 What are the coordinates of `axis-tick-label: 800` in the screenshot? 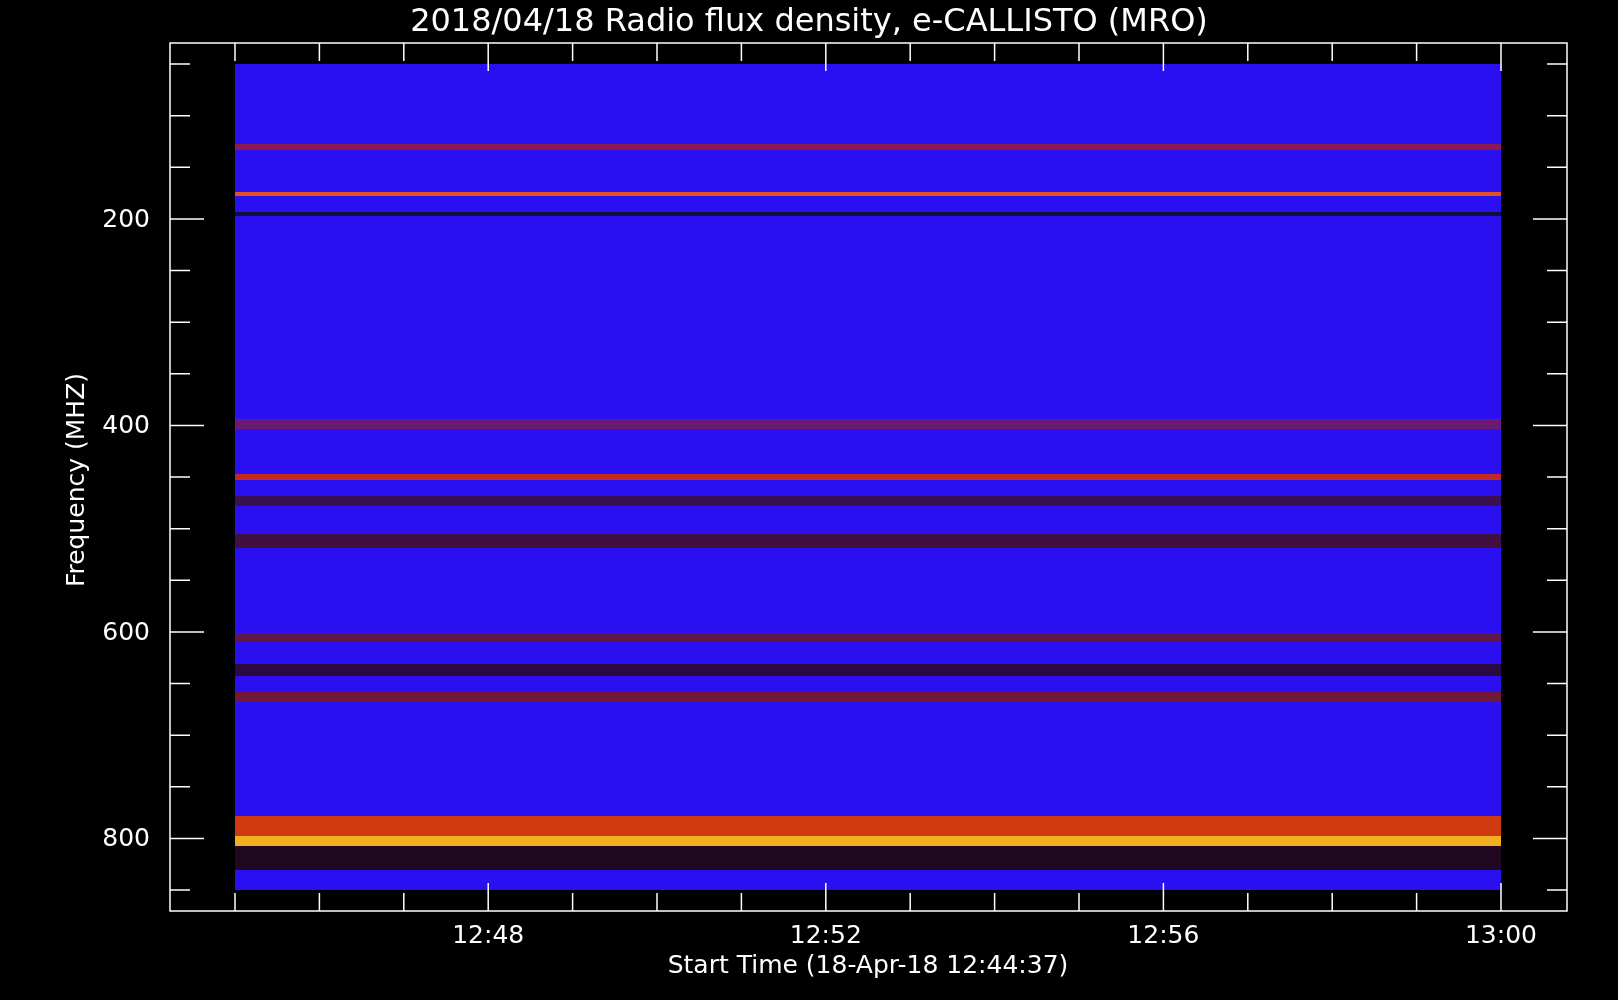 It's located at (125, 838).